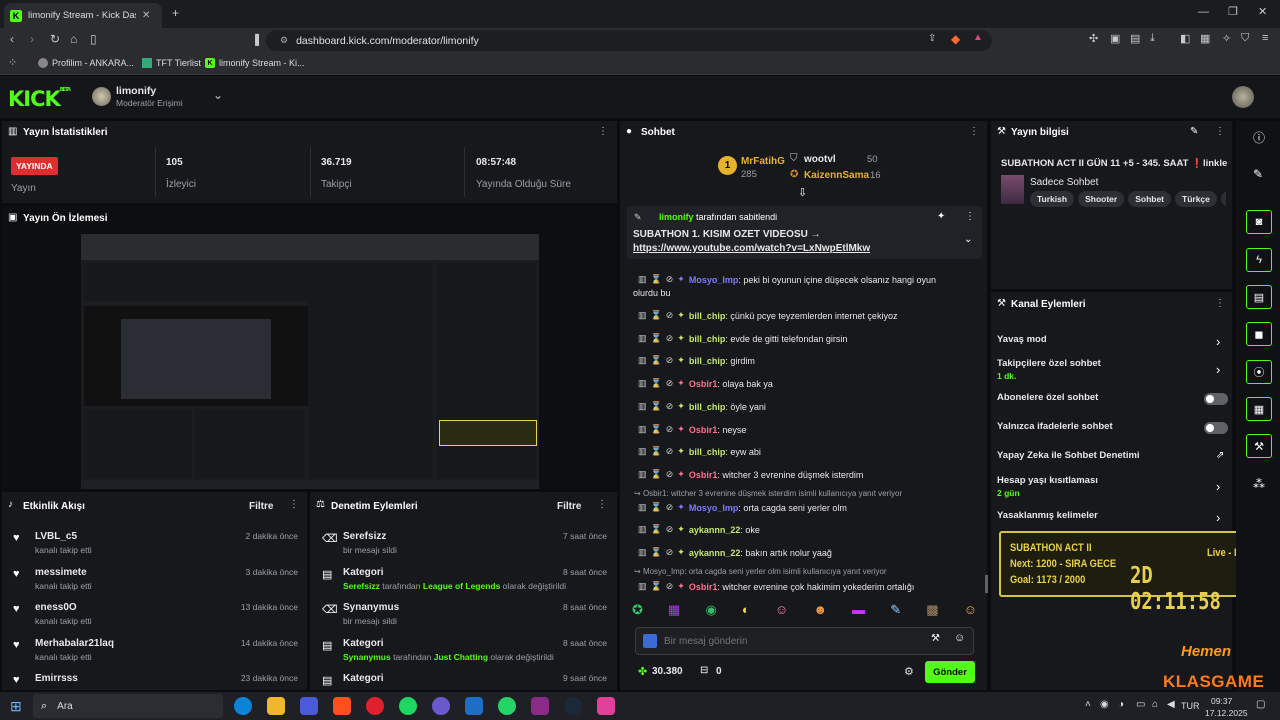 The width and height of the screenshot is (1280, 720). Describe the element at coordinates (1068, 455) in the screenshot. I see `channel-action-item: Yapay Zeka ile Sohbet Denetimi` at that location.